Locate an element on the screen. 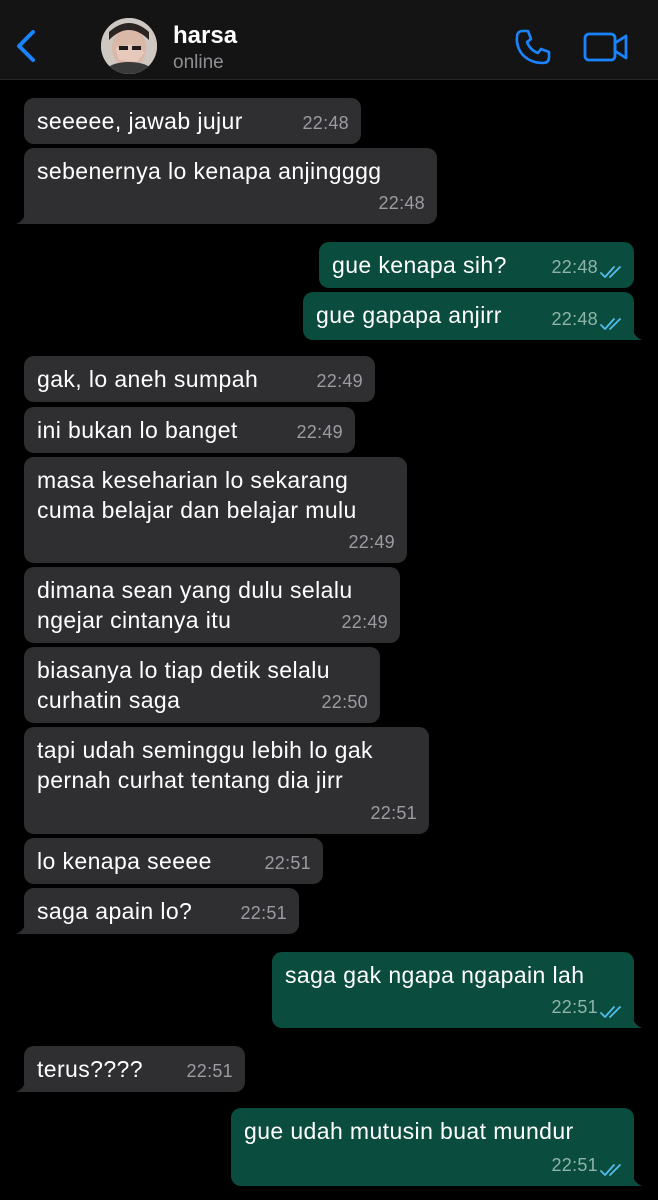  message-text: gue gapapa anjirr is located at coordinates (409, 315).